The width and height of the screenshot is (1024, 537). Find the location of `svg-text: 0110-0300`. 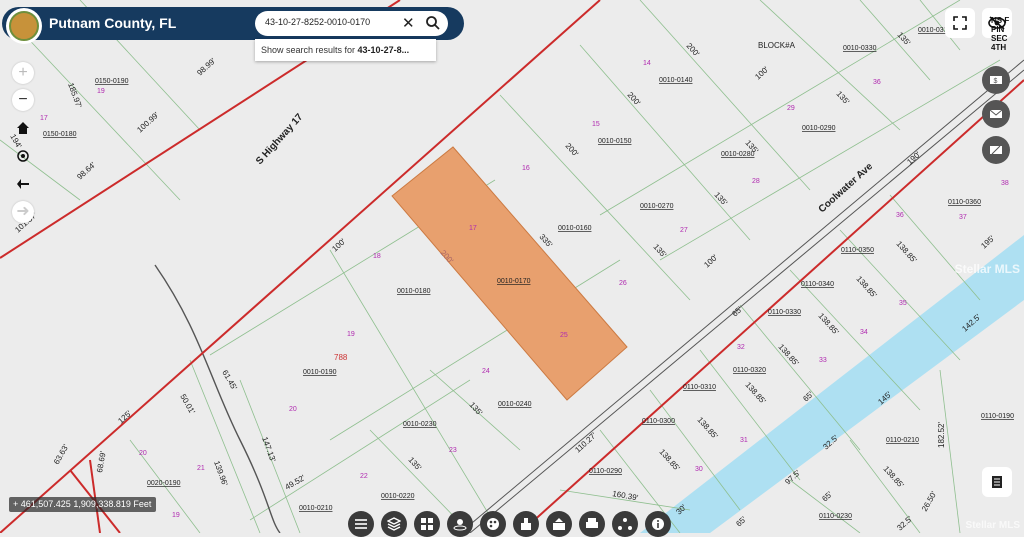

svg-text: 0110-0300 is located at coordinates (658, 421).